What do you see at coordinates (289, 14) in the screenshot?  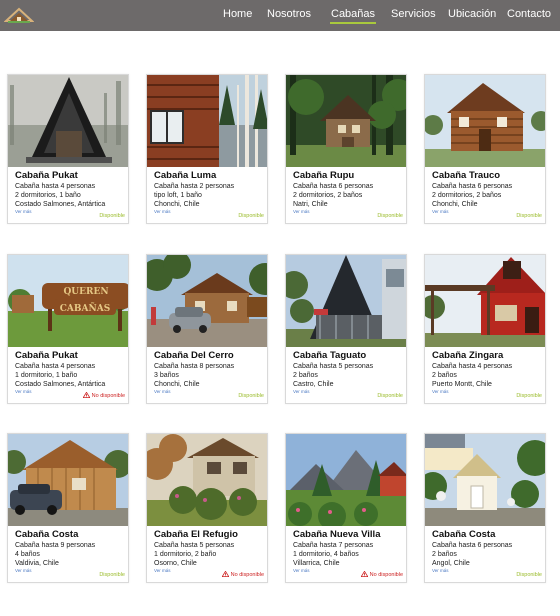 I see `nav-nosotros: Nosotros` at bounding box center [289, 14].